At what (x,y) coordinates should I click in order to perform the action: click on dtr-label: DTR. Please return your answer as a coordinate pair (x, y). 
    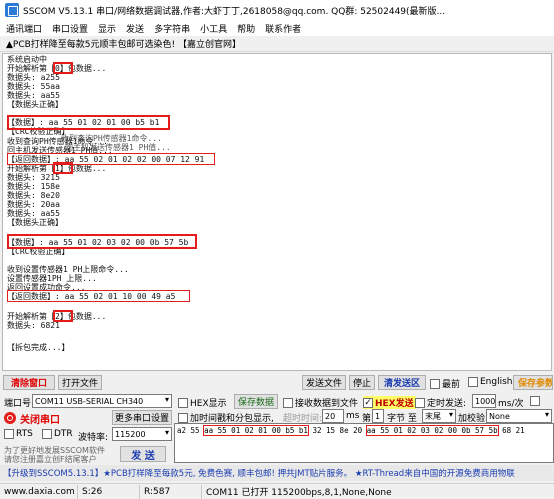
    Looking at the image, I should click on (63, 434).